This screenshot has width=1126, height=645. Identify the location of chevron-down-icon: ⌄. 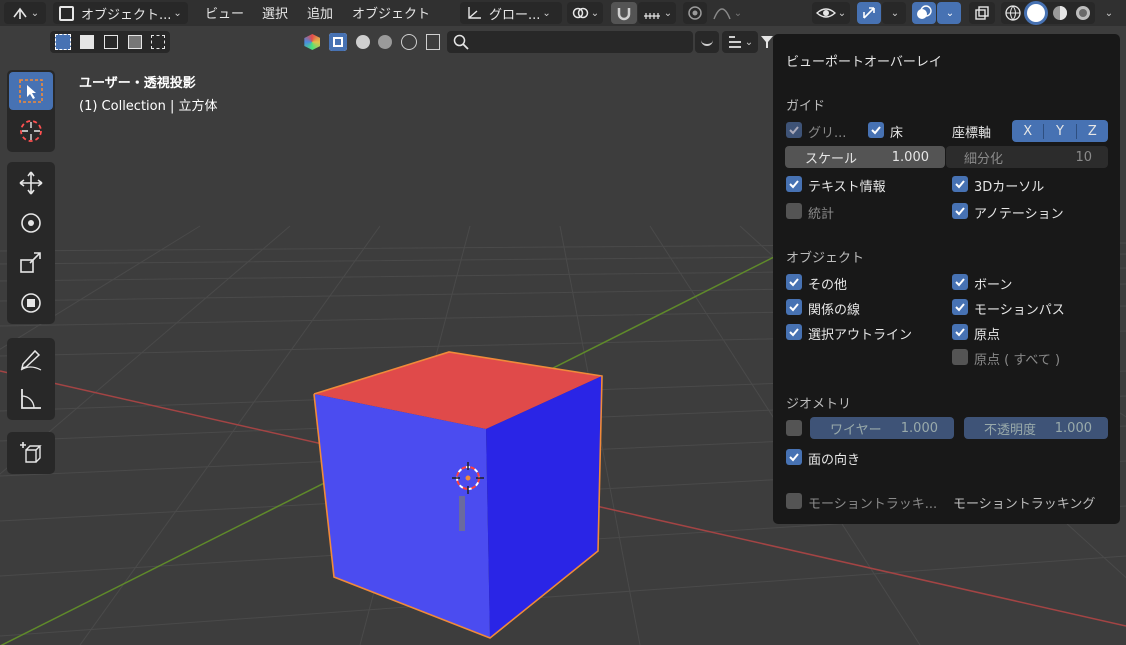
(950, 13).